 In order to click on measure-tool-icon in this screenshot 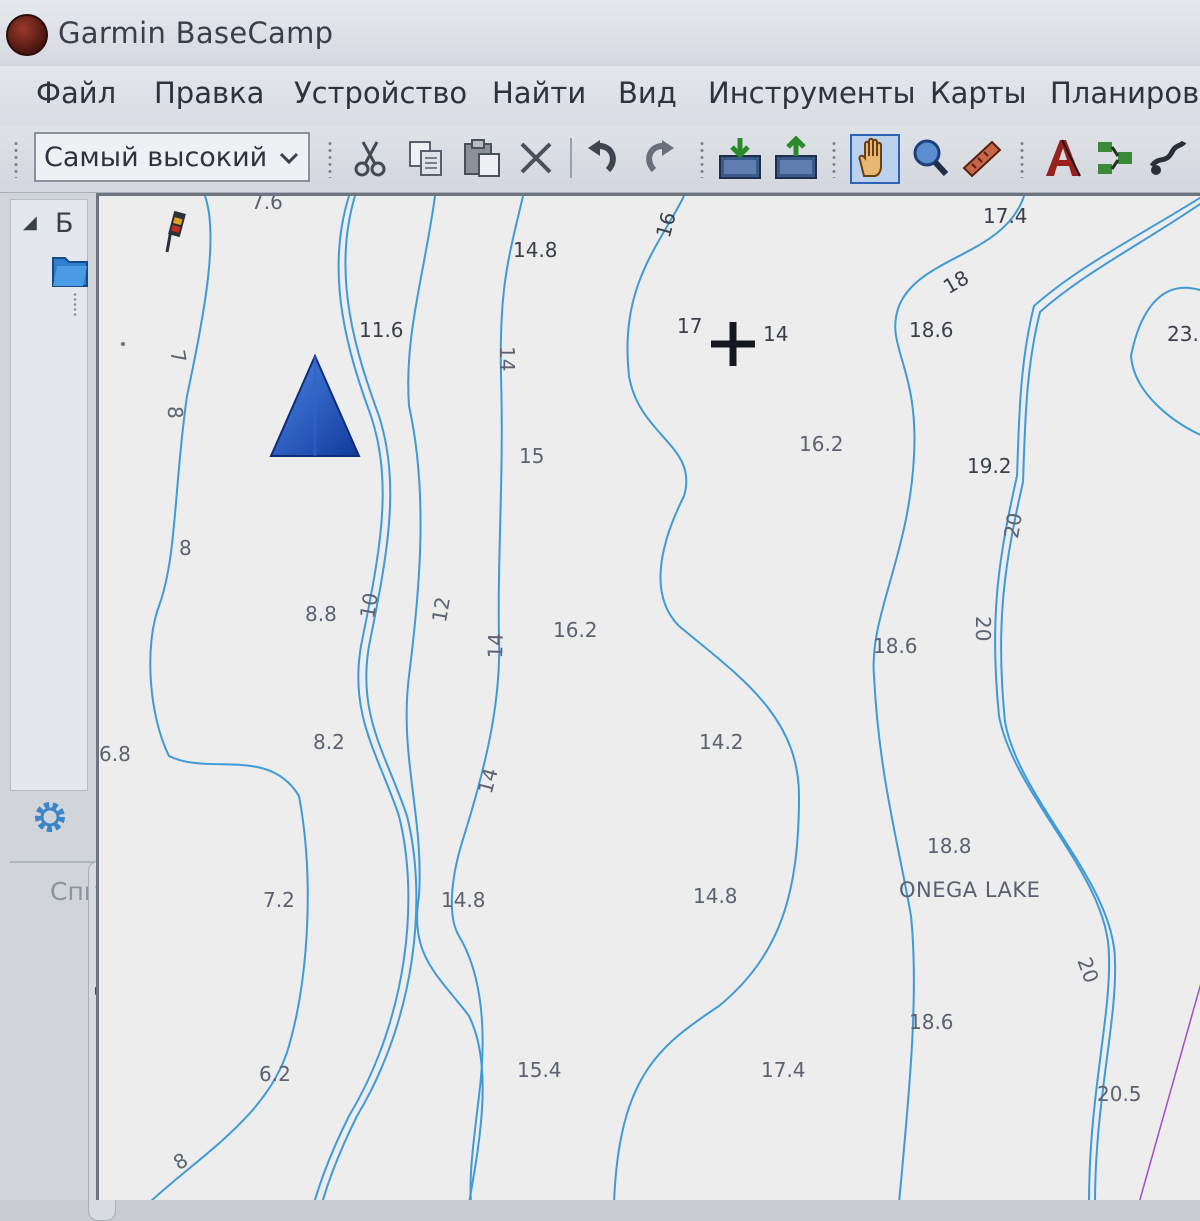, I will do `click(982, 159)`.